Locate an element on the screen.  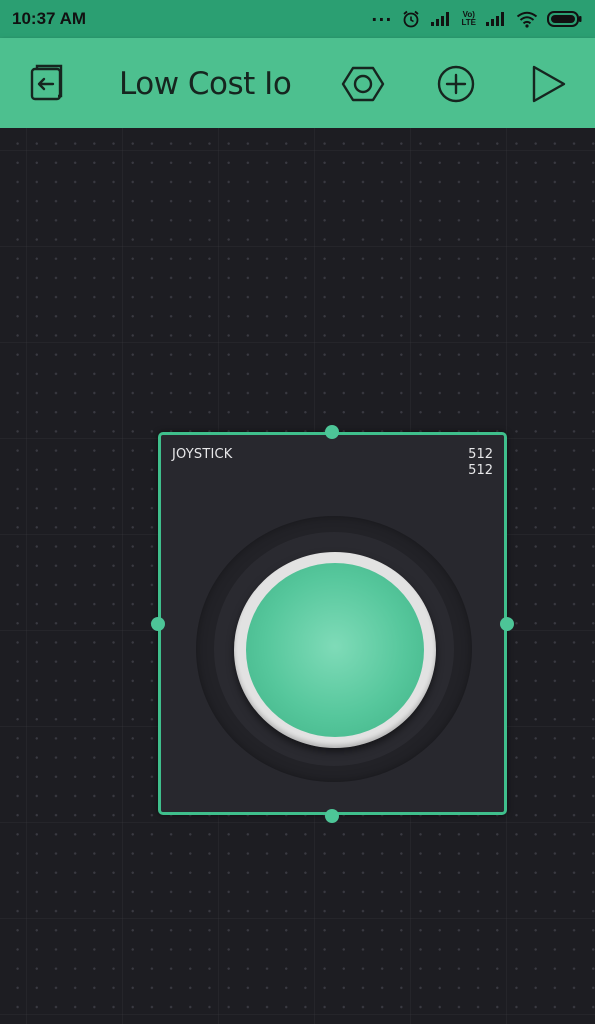
play-icon is located at coordinates (549, 84).